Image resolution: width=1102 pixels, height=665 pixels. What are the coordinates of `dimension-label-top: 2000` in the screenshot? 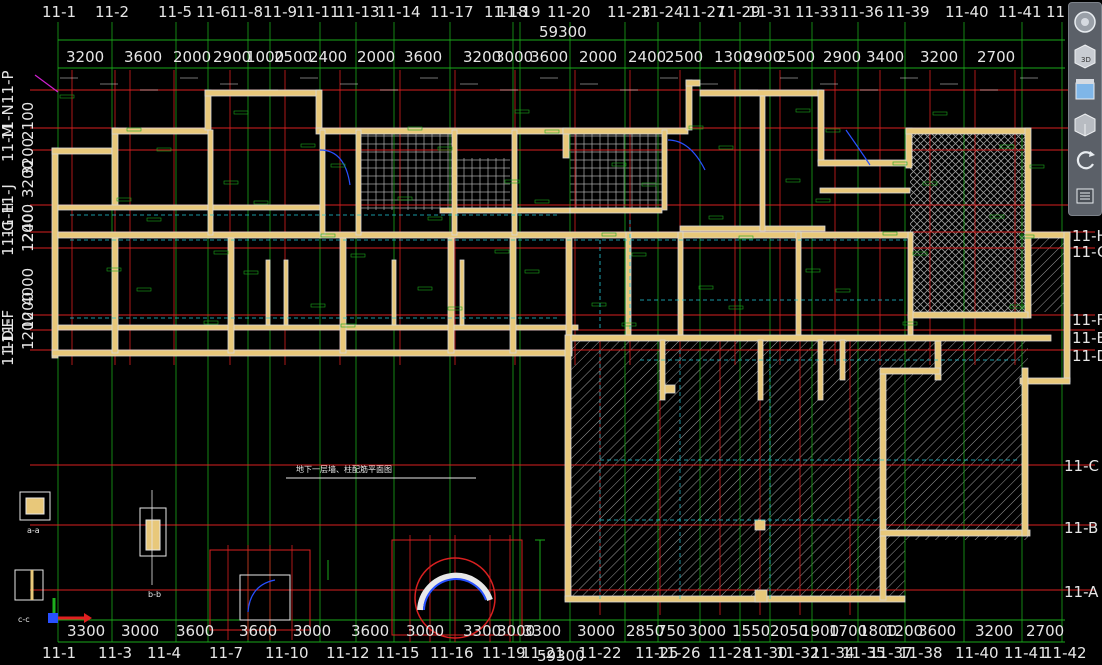 It's located at (376, 57).